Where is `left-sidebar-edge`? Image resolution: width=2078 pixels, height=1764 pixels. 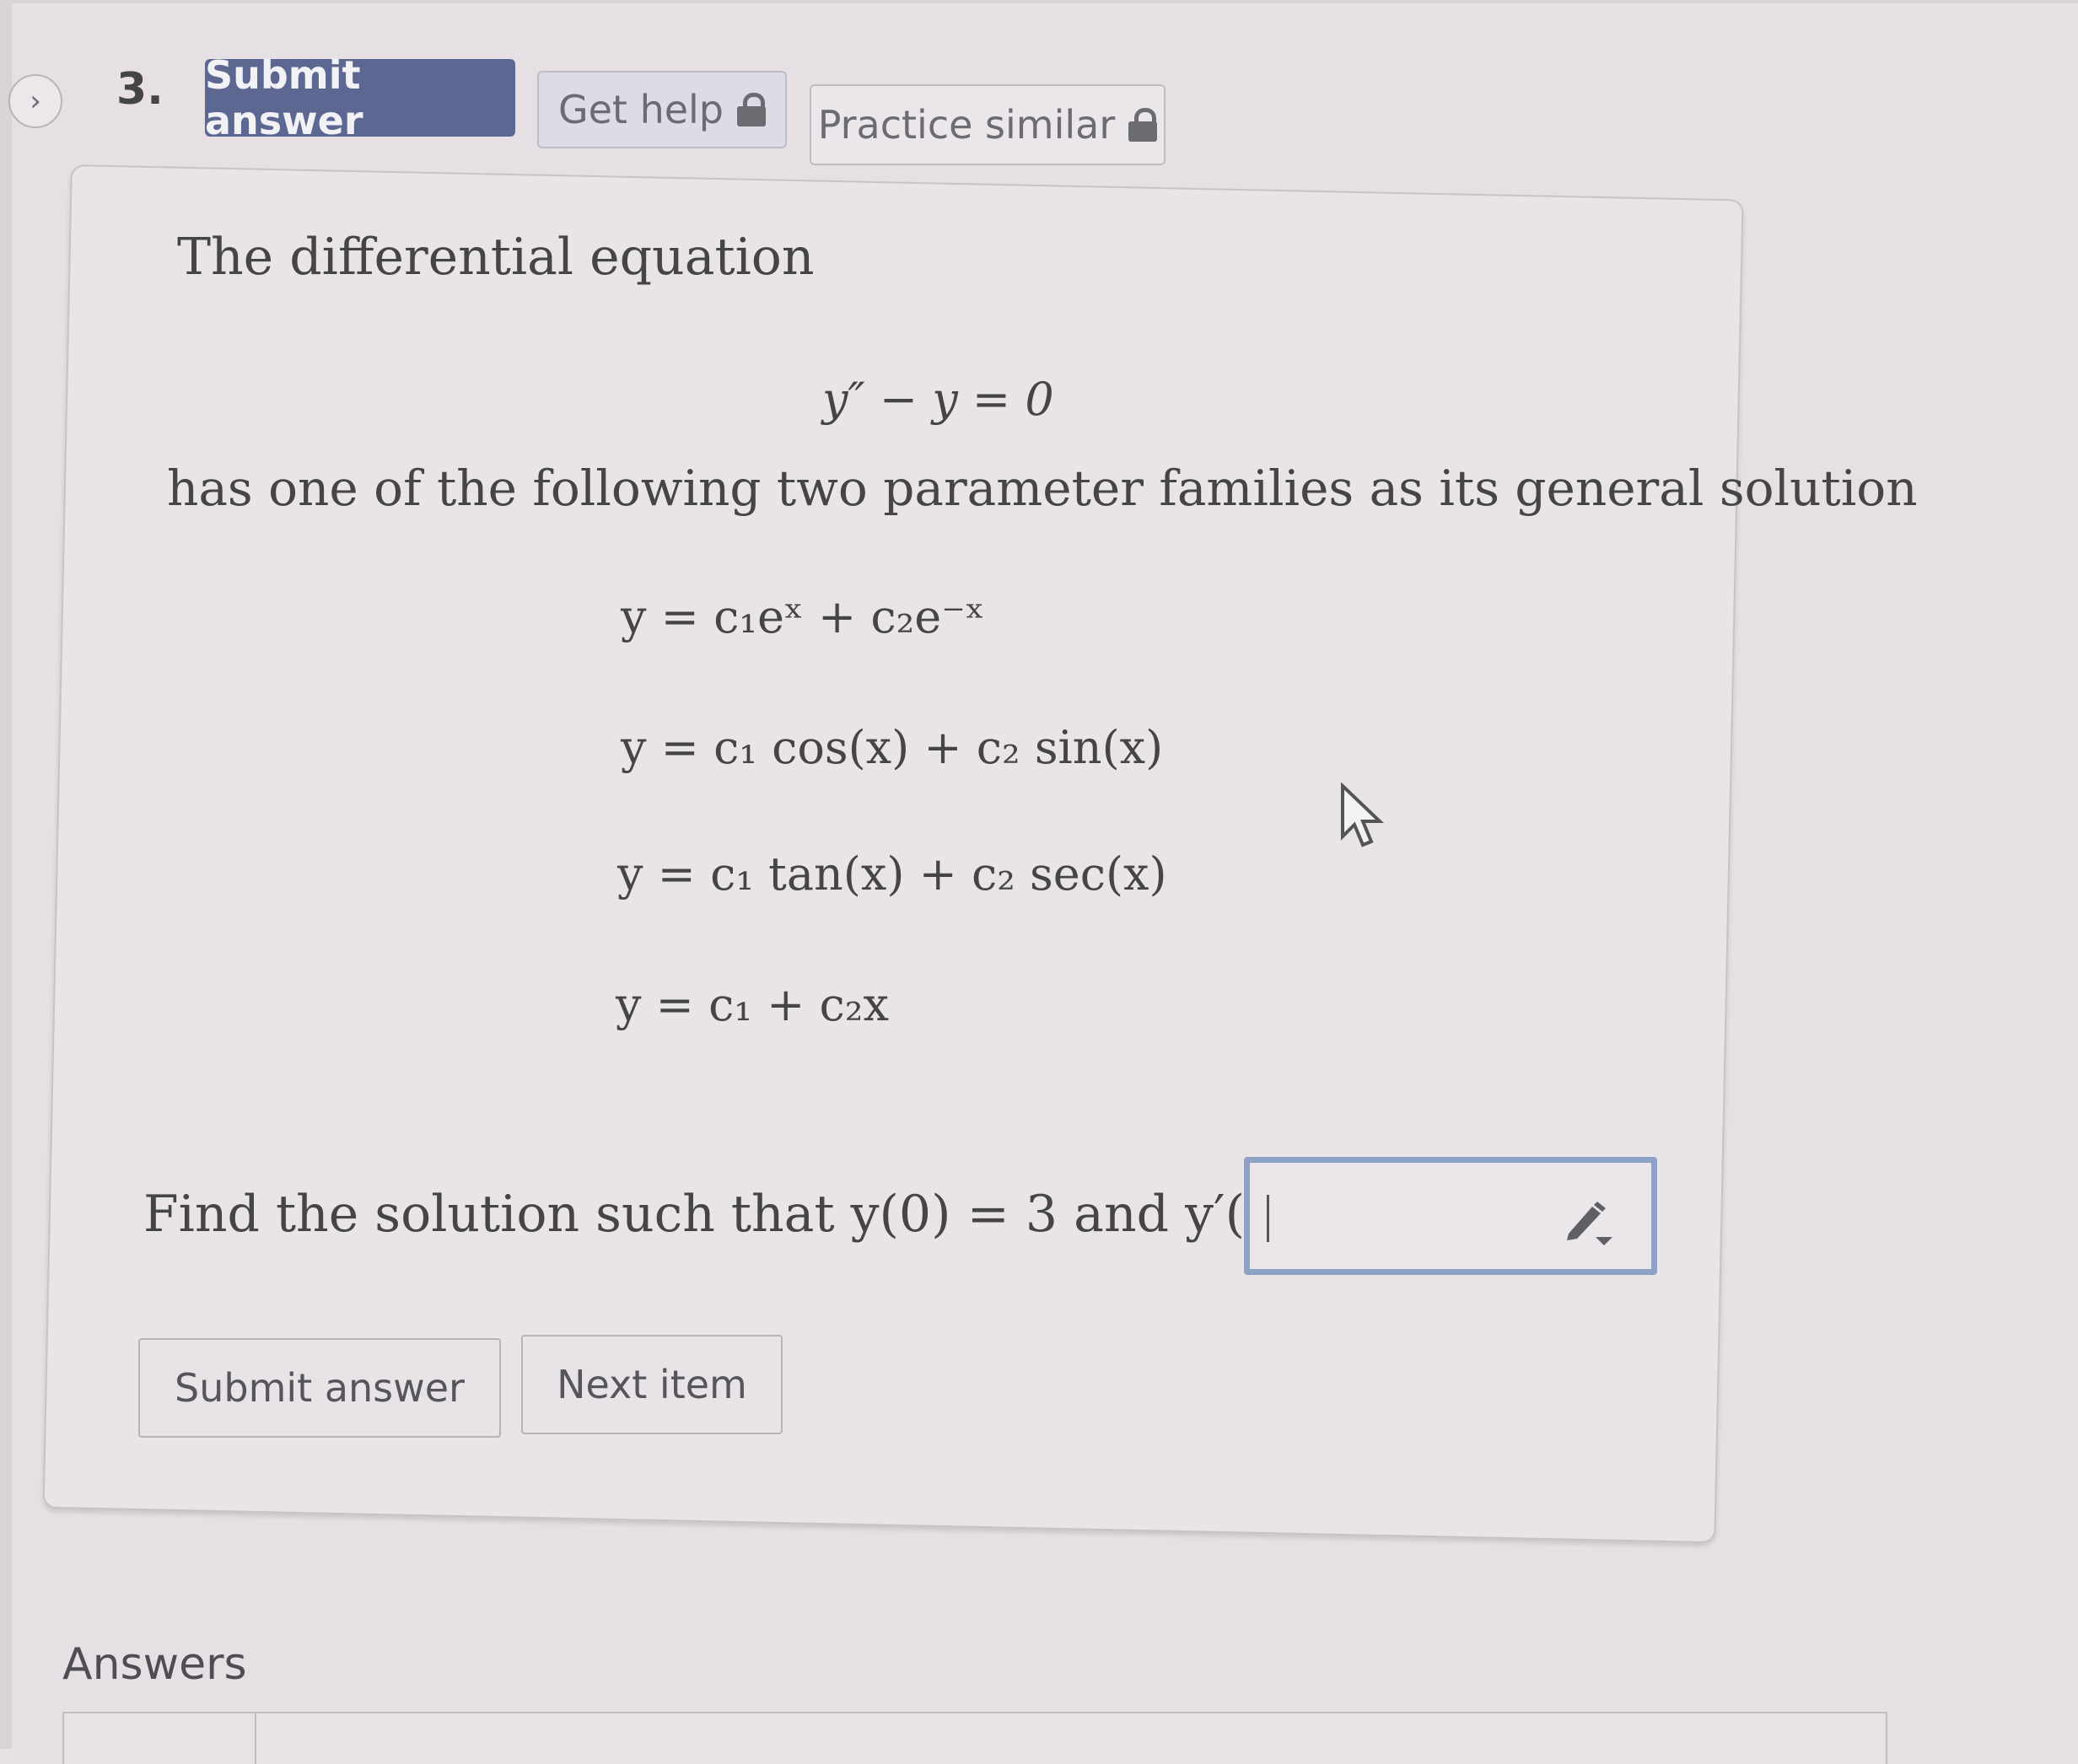 left-sidebar-edge is located at coordinates (6, 874).